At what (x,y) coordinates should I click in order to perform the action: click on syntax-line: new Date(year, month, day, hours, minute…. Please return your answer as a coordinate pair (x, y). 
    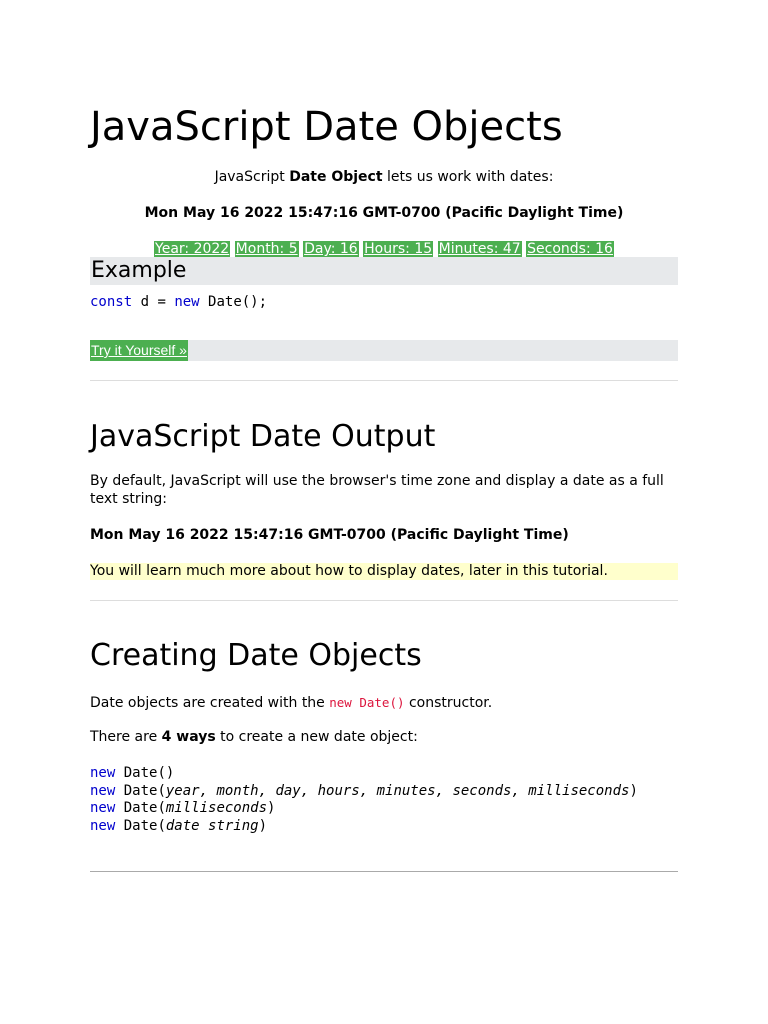
    Looking at the image, I should click on (364, 792).